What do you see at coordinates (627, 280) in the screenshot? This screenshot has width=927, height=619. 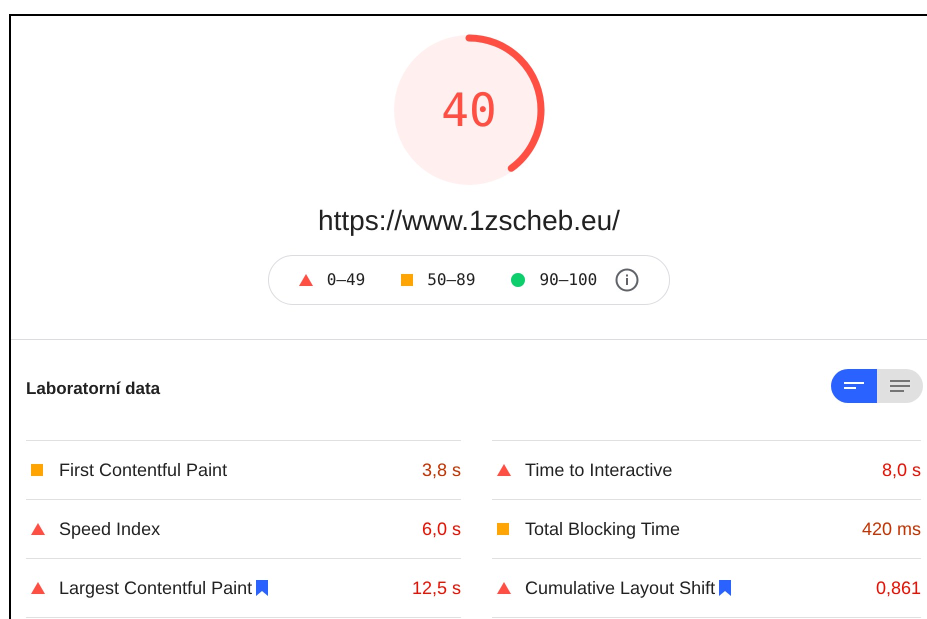 I see `info-icon` at bounding box center [627, 280].